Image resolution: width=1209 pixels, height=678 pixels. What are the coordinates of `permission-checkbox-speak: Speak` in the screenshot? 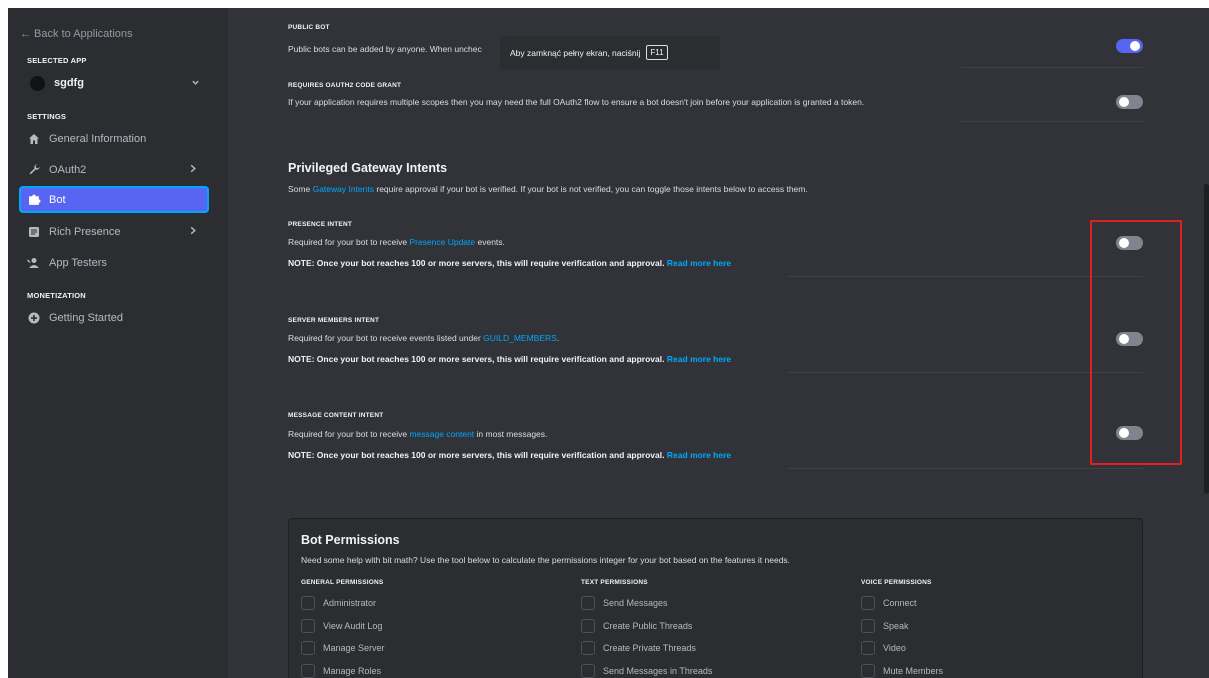 It's located at (902, 626).